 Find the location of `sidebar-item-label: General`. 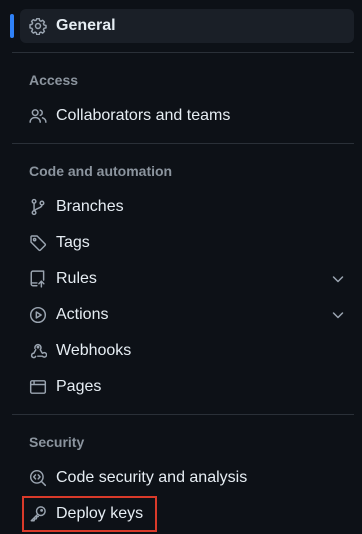

sidebar-item-label: General is located at coordinates (86, 25).